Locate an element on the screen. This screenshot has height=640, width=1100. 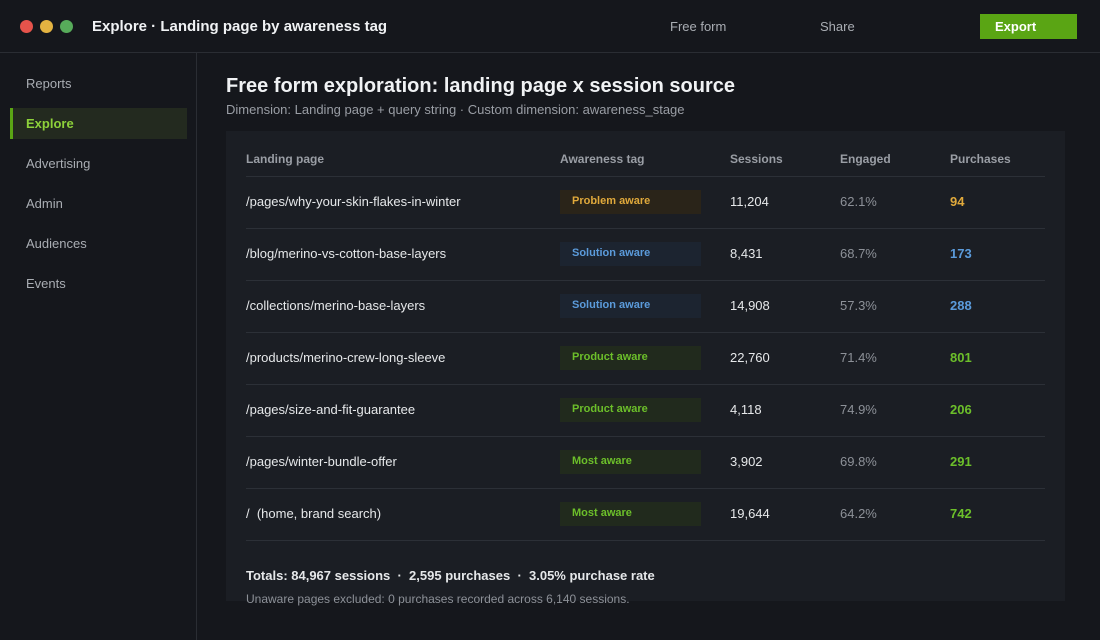
sessions-cell: 22,760 is located at coordinates (750, 357).